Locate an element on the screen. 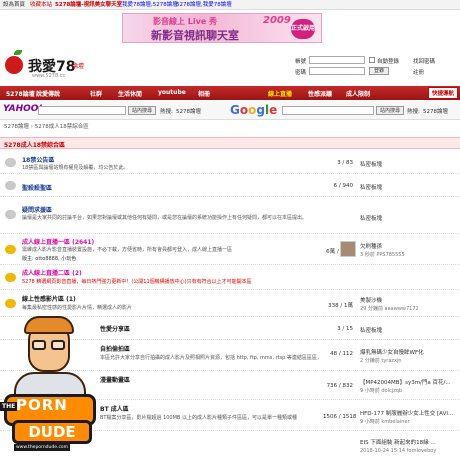 The width and height of the screenshot is (460, 460). forum-last-post: 美製沙機 is located at coordinates (408, 300).